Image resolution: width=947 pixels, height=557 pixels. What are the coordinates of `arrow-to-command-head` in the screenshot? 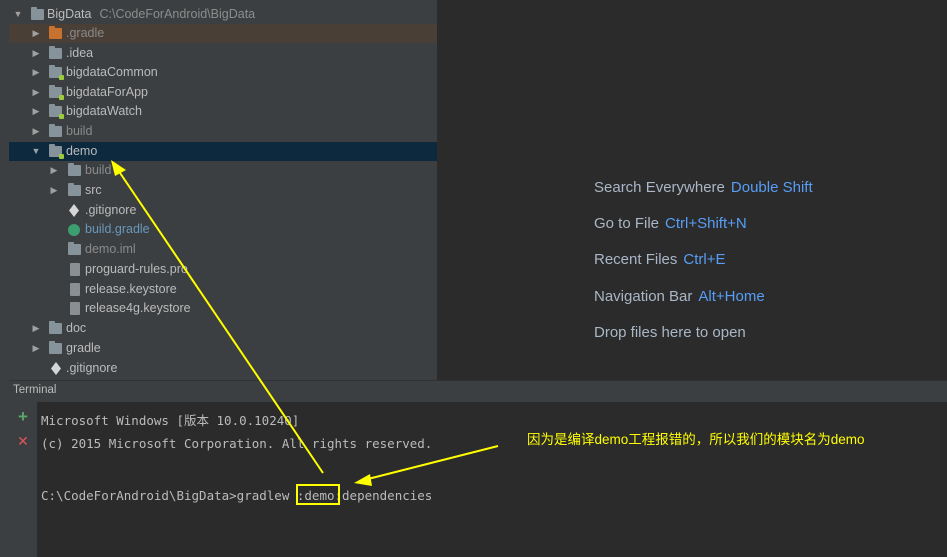 It's located at (363, 480).